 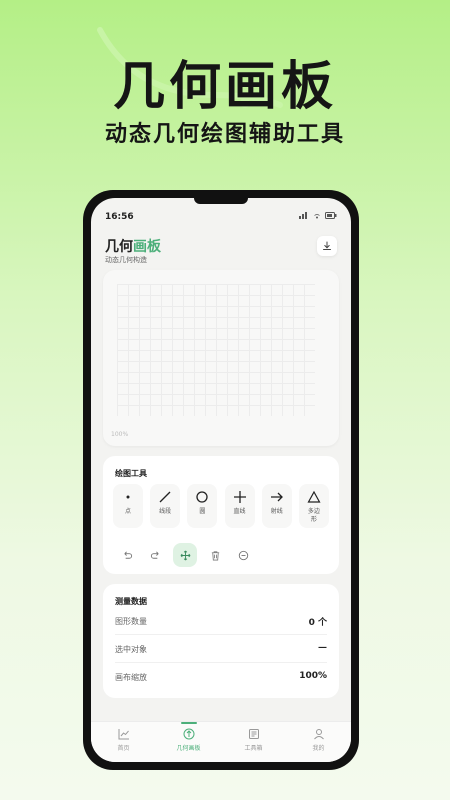 What do you see at coordinates (314, 496) in the screenshot?
I see `polygon-icon` at bounding box center [314, 496].